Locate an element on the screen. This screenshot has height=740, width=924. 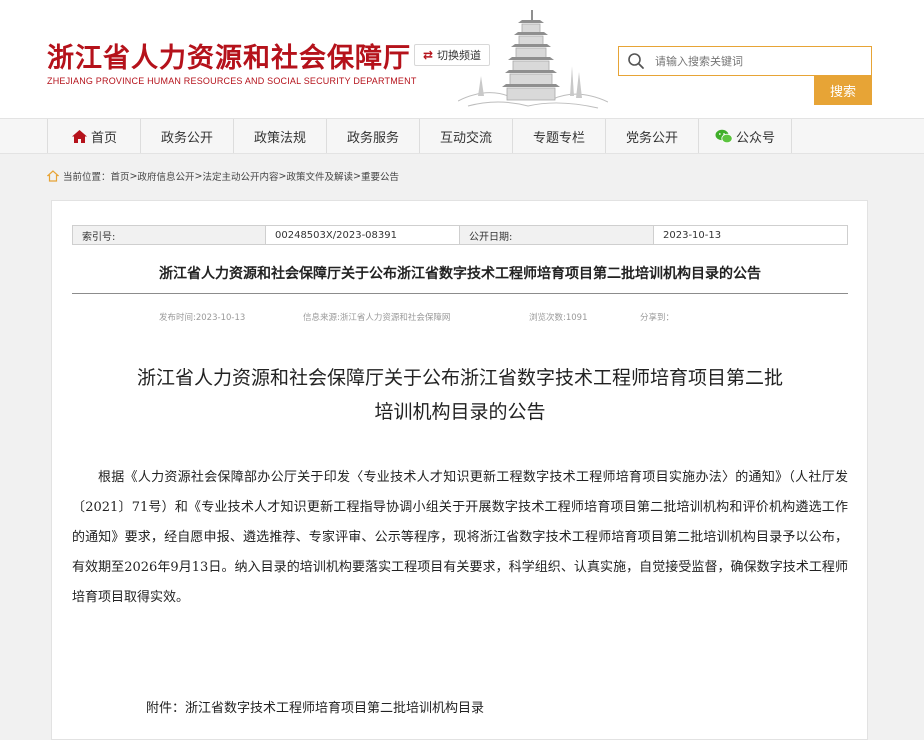
nav-item-label: 党务公开 is located at coordinates (651, 138).